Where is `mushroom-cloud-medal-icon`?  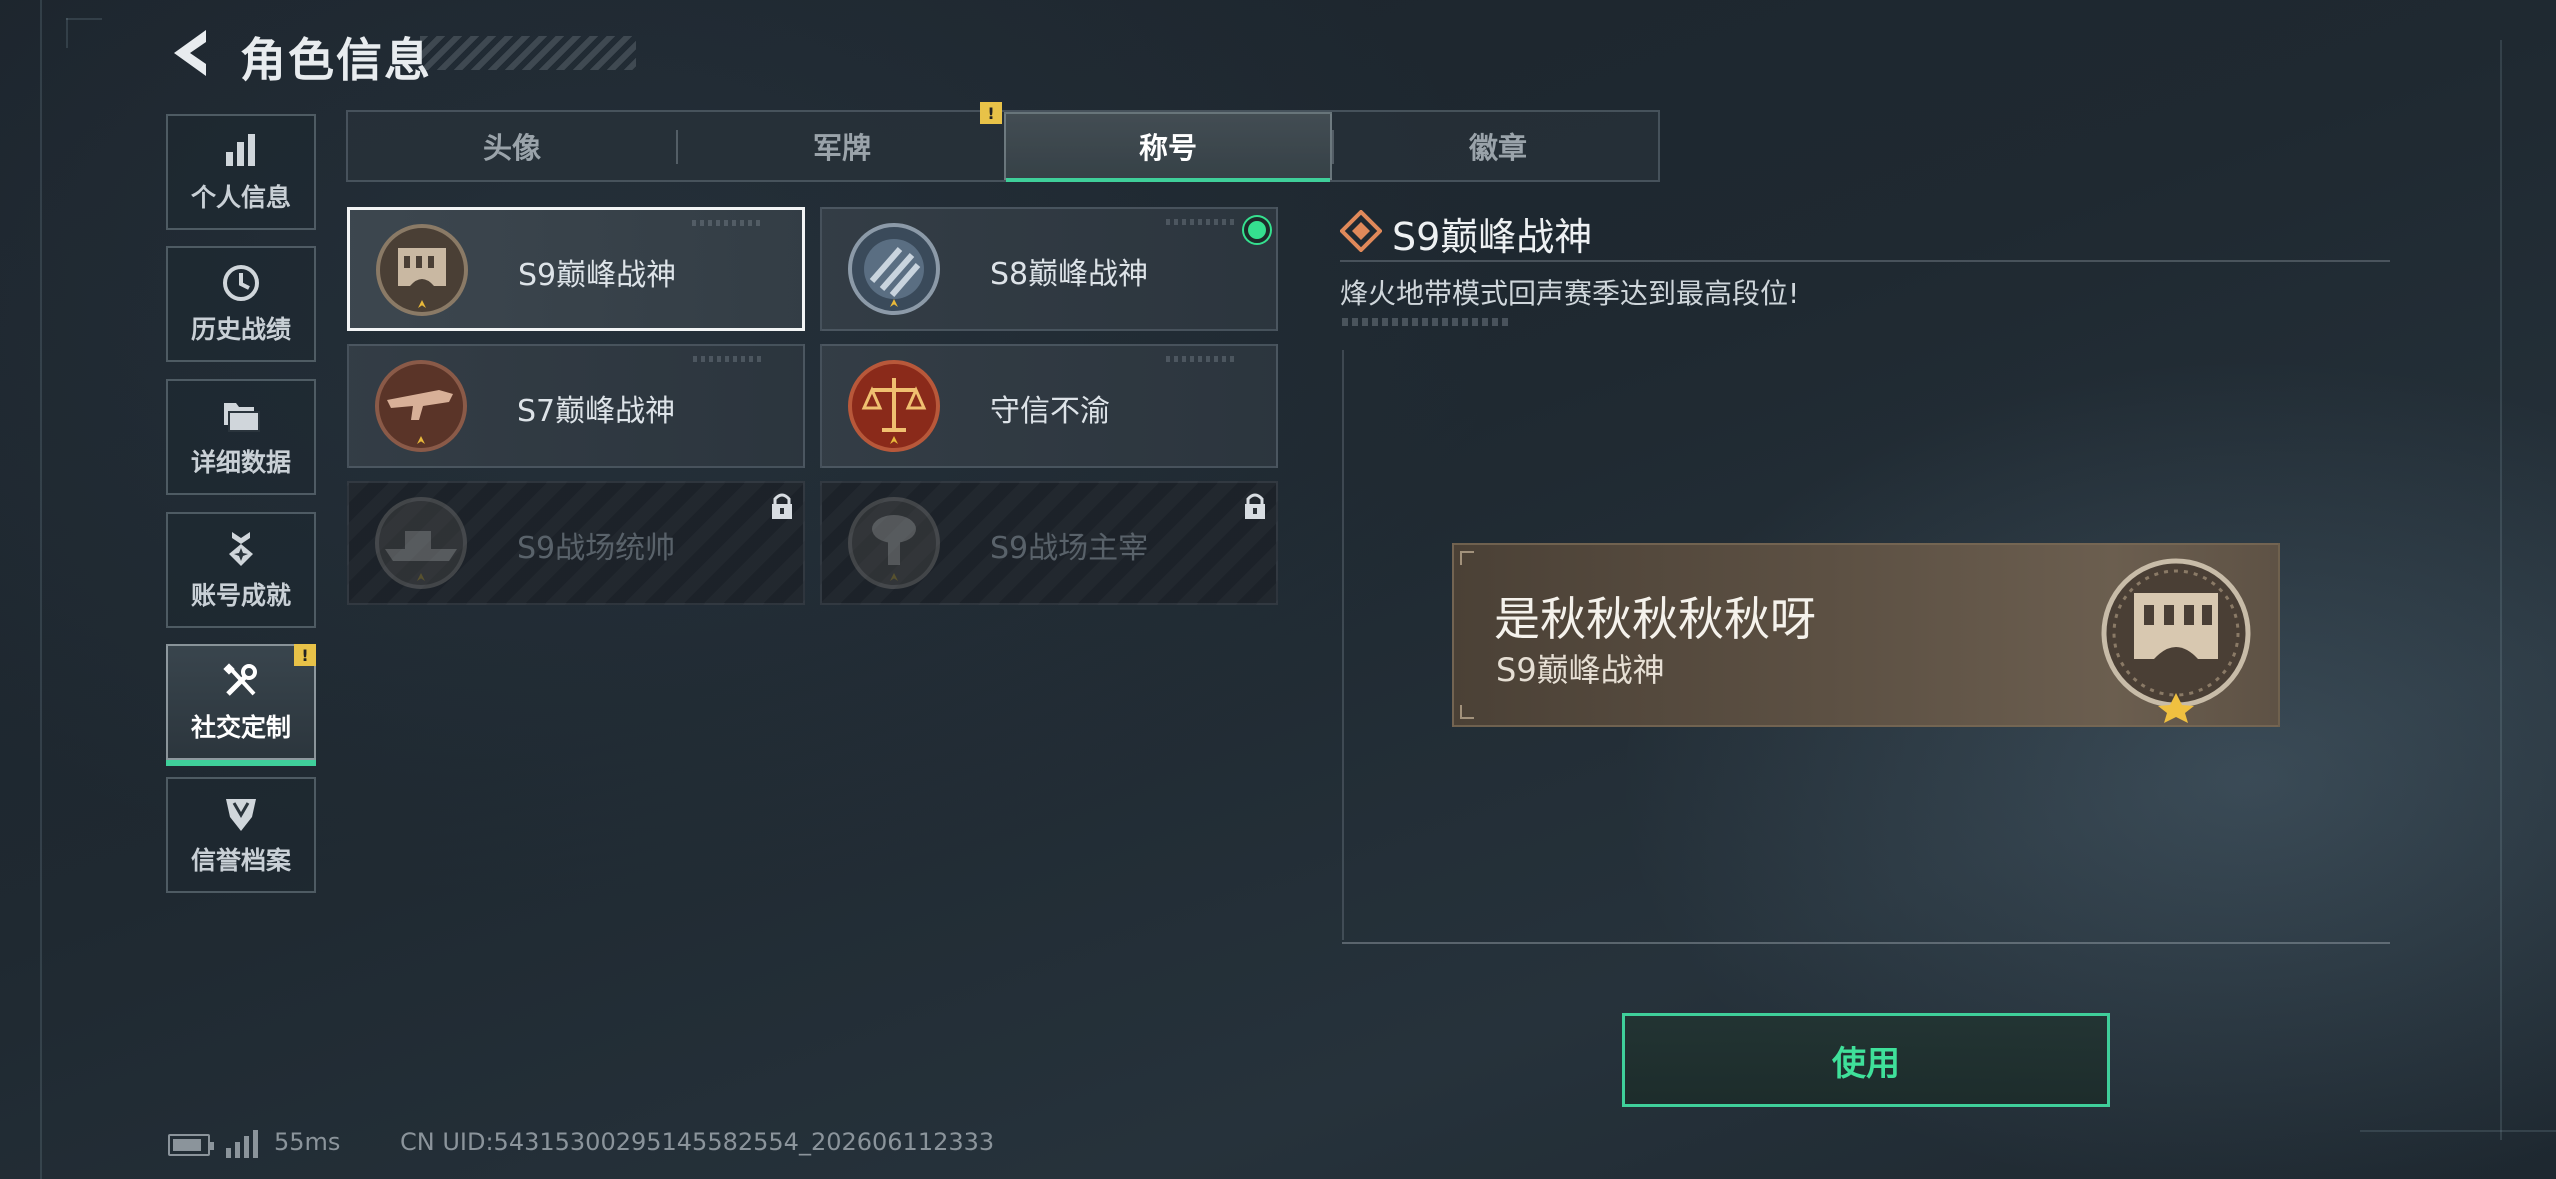
mushroom-cloud-medal-icon is located at coordinates (894, 543).